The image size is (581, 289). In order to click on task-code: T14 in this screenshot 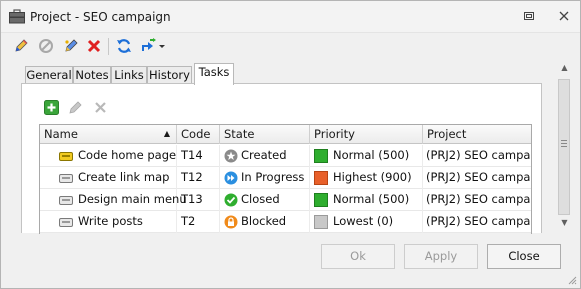, I will do `click(198, 156)`.